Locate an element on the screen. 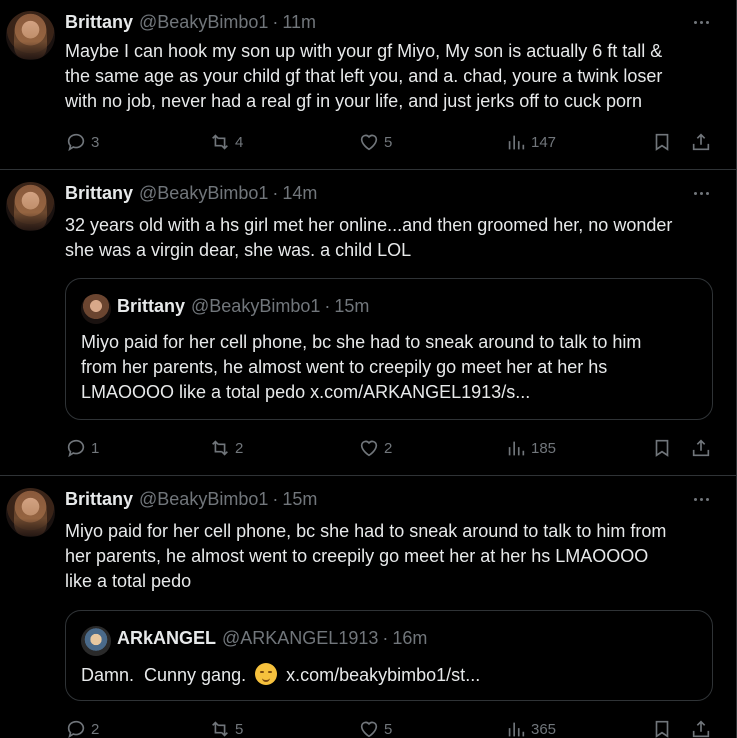 The width and height of the screenshot is (737, 738). reply-button: 2 is located at coordinates (82, 728).